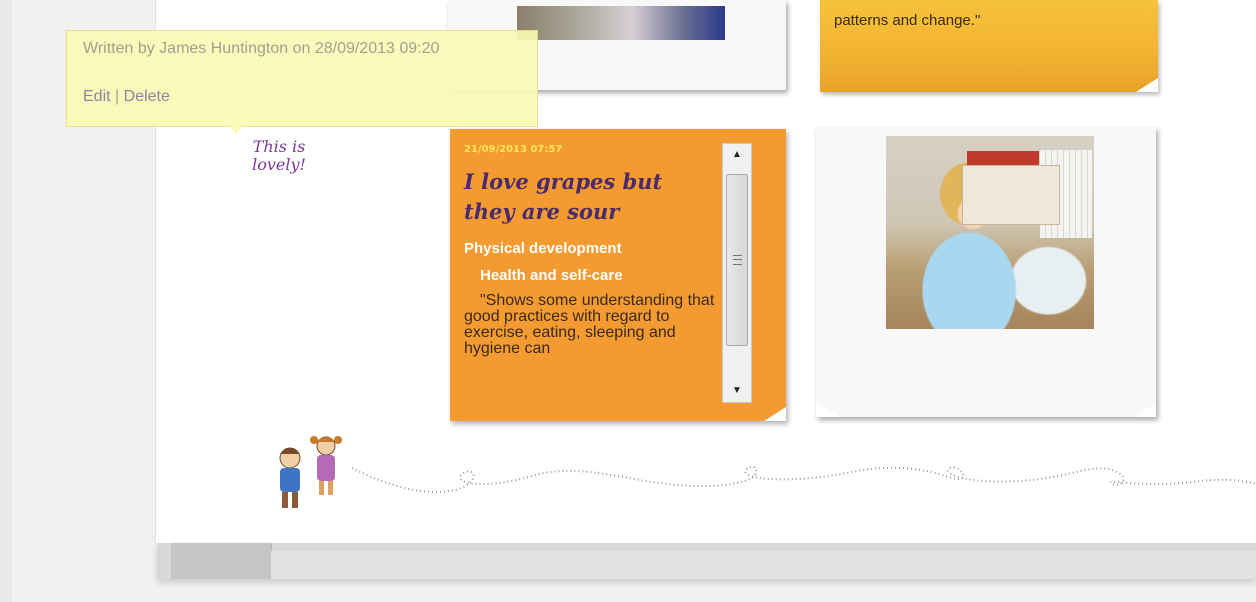 This screenshot has height=602, width=1256. What do you see at coordinates (763, 565) in the screenshot?
I see `horizontal-scroll-track` at bounding box center [763, 565].